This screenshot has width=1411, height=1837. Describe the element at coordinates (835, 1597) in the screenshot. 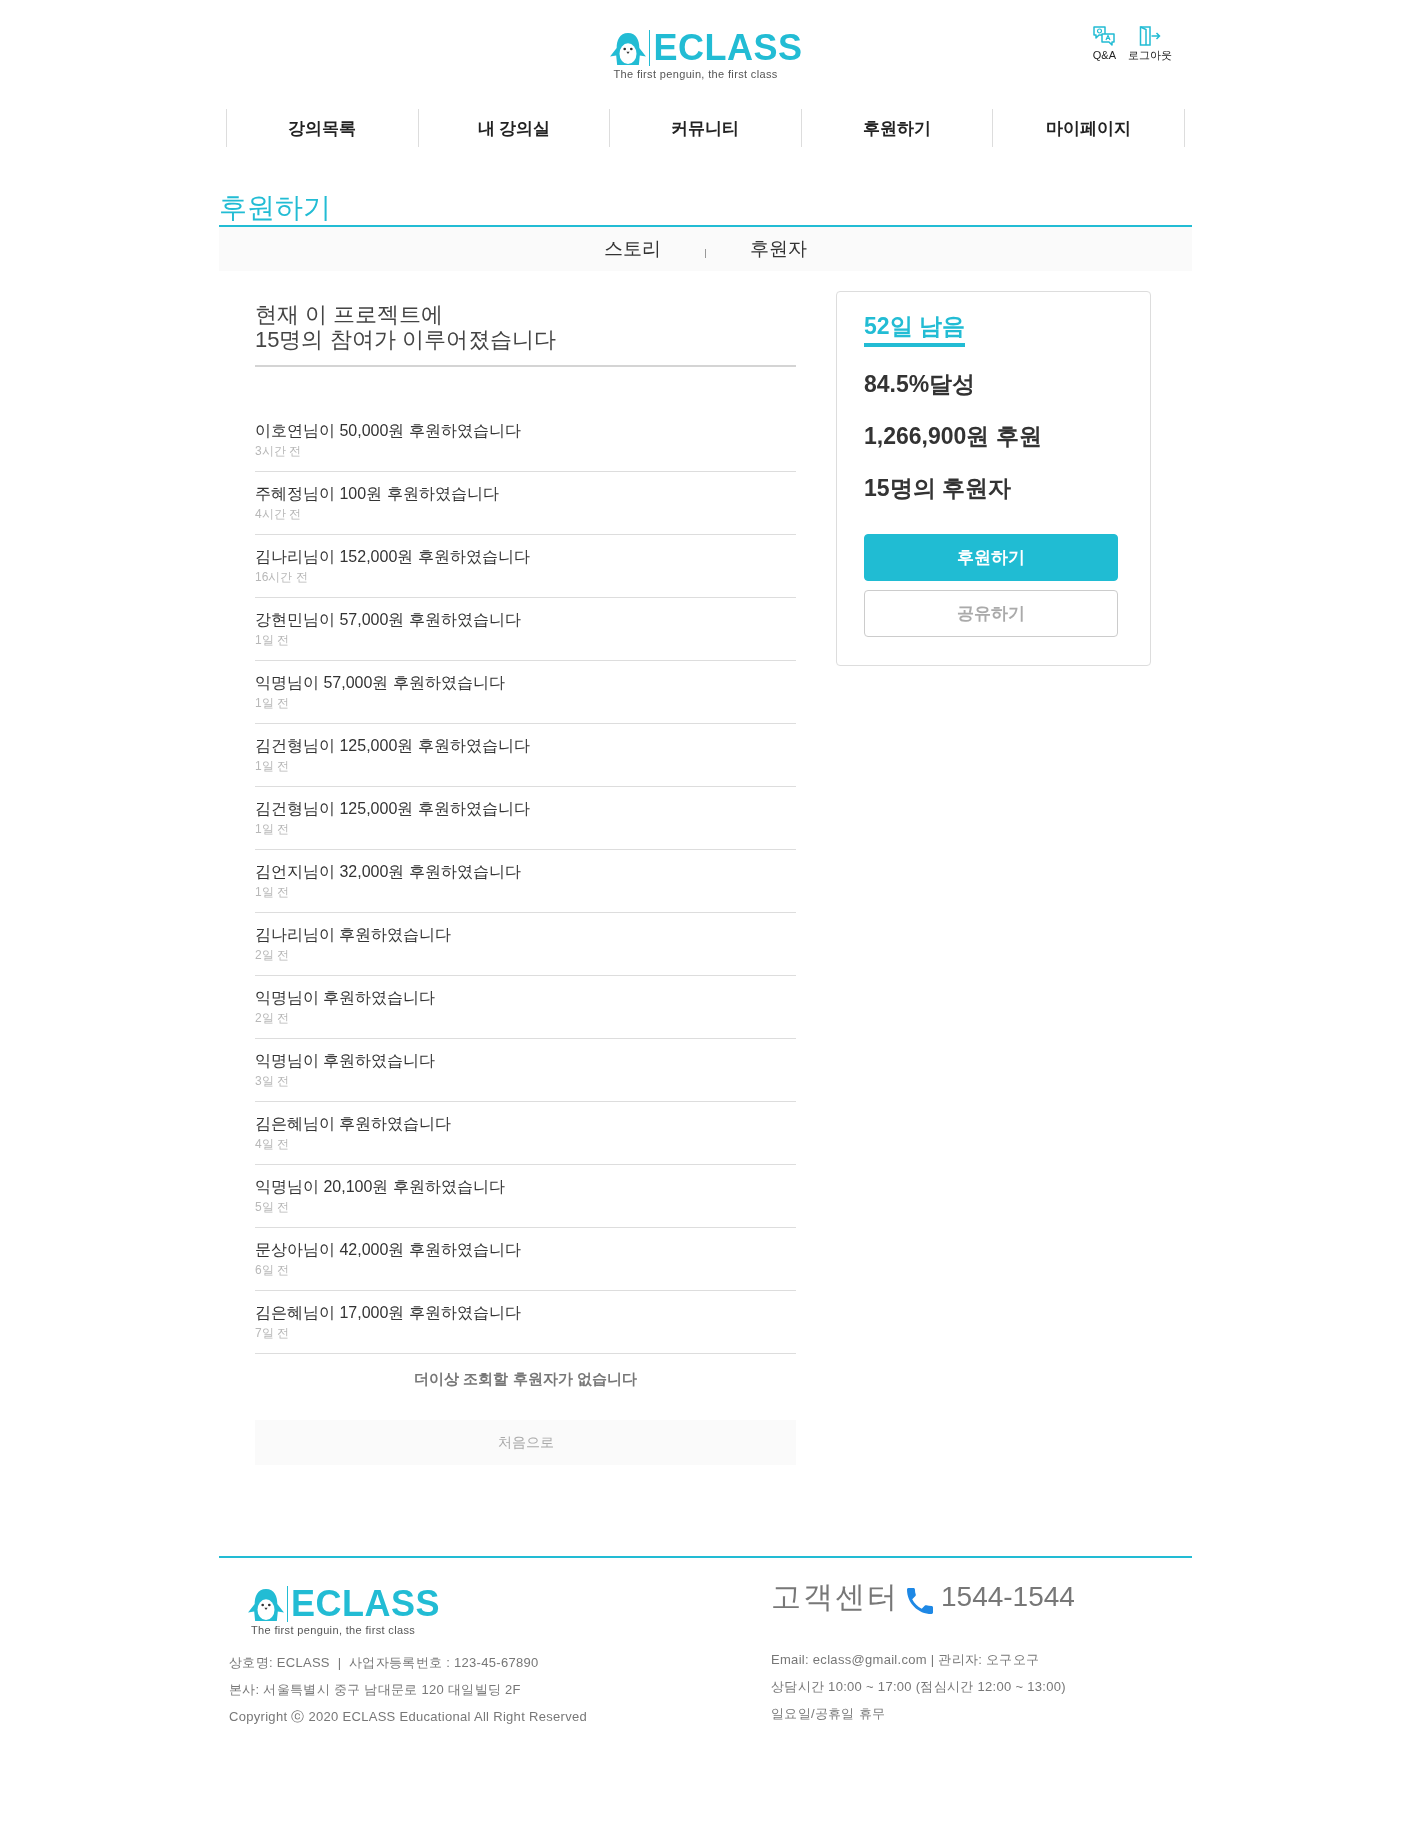

I see `customer-center-label: 고객센터` at that location.